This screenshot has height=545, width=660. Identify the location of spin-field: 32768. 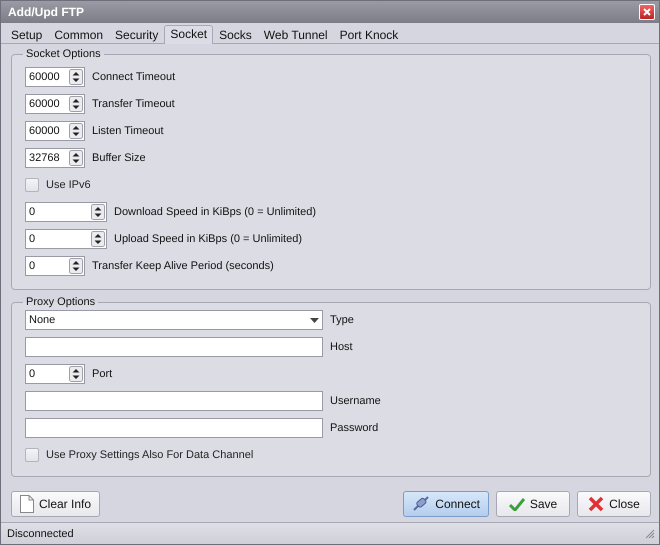
(55, 158).